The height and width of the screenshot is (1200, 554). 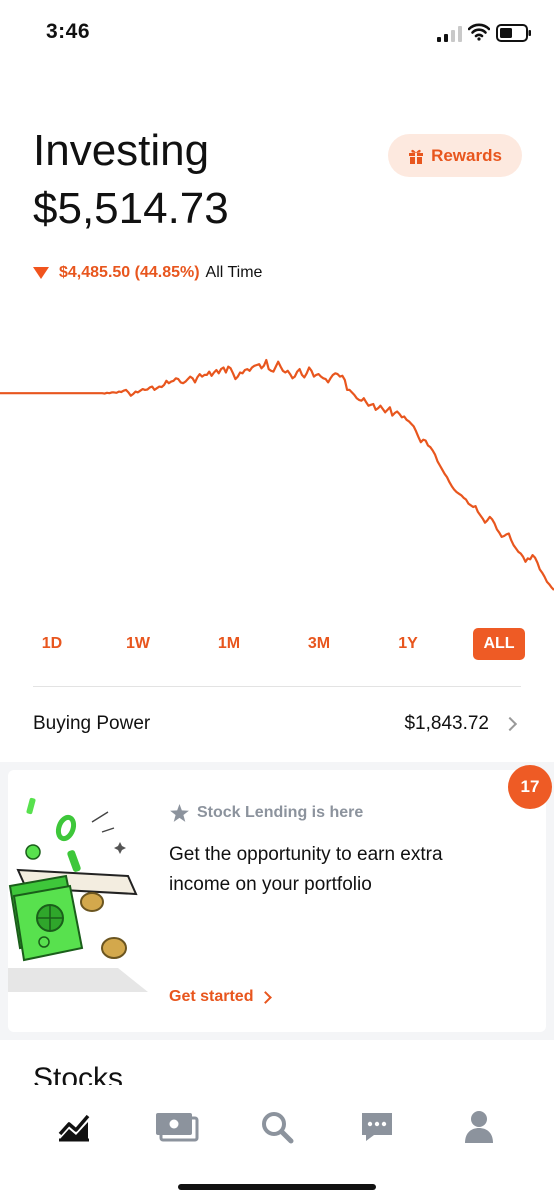 I want to click on get-started-label: Get started, so click(x=211, y=996).